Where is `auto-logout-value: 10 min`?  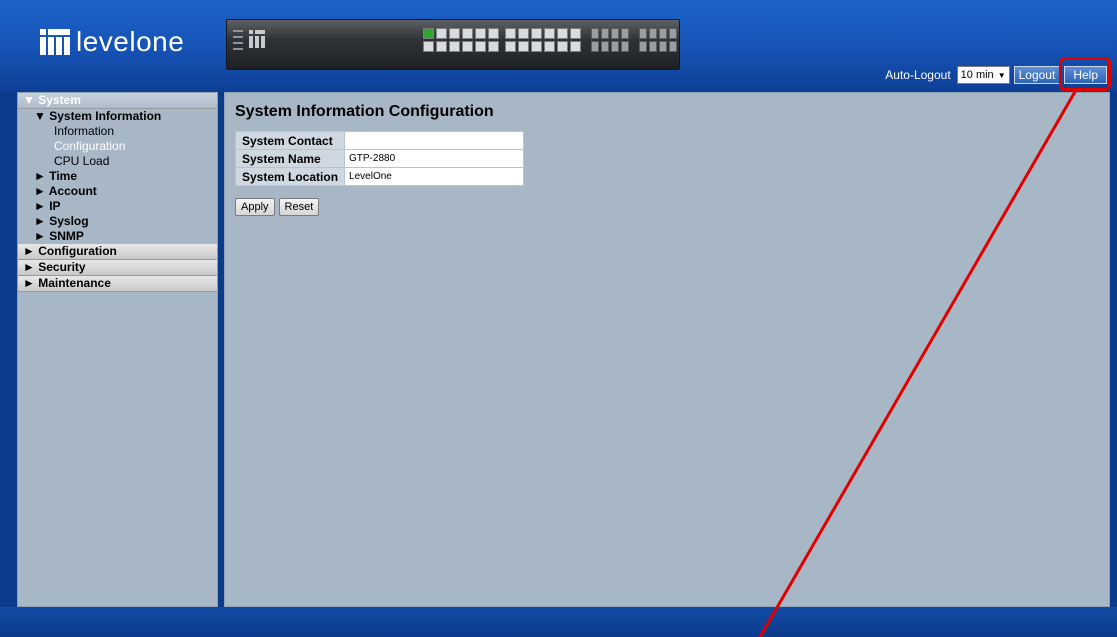 auto-logout-value: 10 min is located at coordinates (977, 75).